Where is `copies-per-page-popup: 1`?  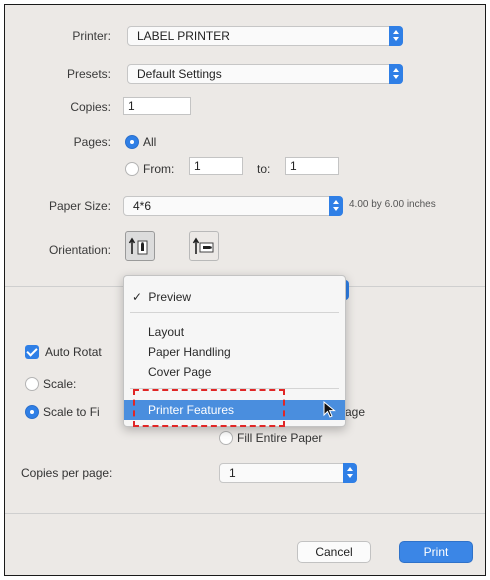 copies-per-page-popup: 1 is located at coordinates (288, 473).